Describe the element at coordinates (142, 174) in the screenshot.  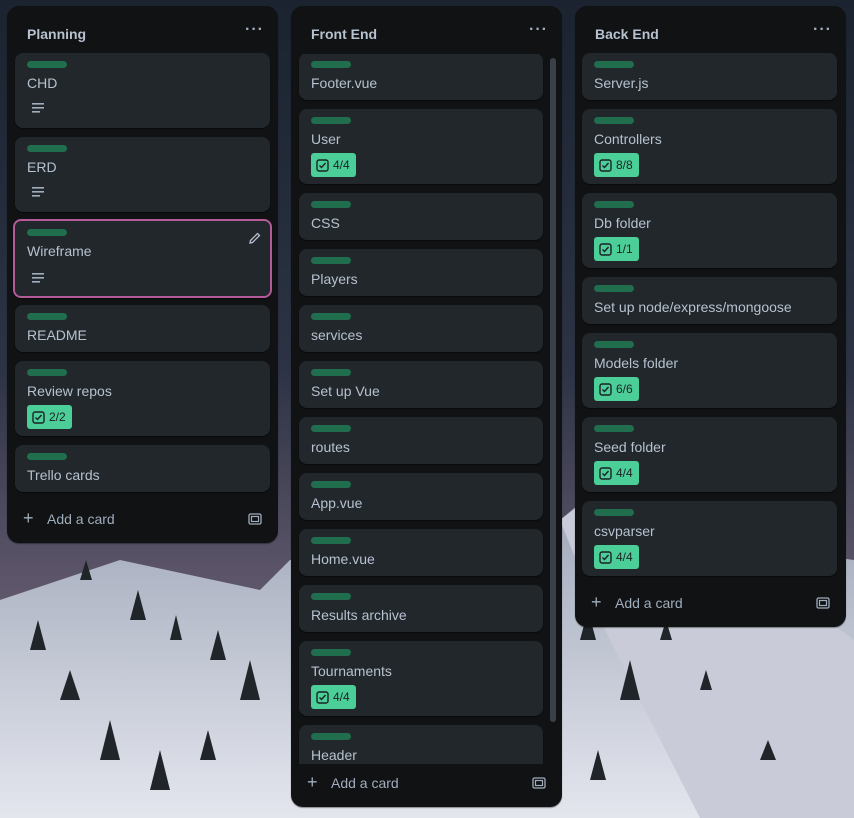
I see `card: ERD` at that location.